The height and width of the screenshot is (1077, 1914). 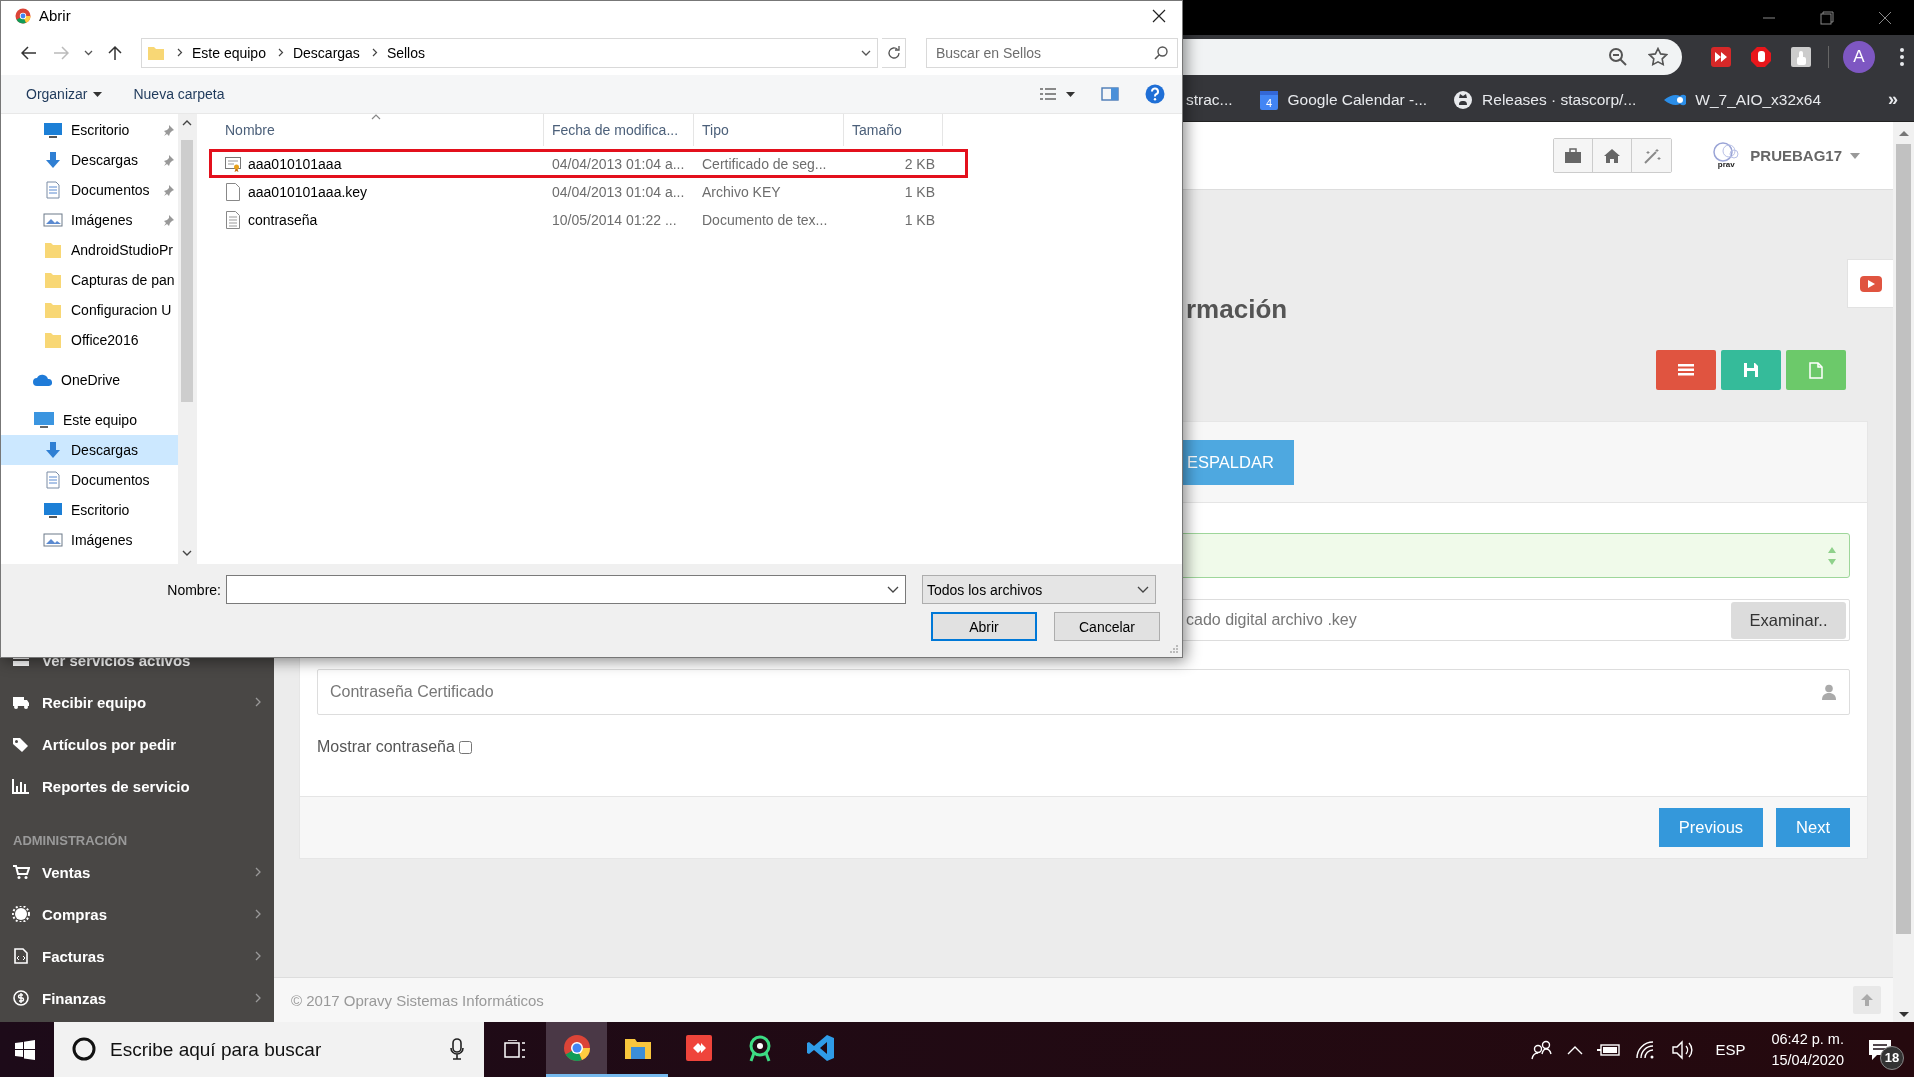 I want to click on notification-count: 18, so click(x=1892, y=1057).